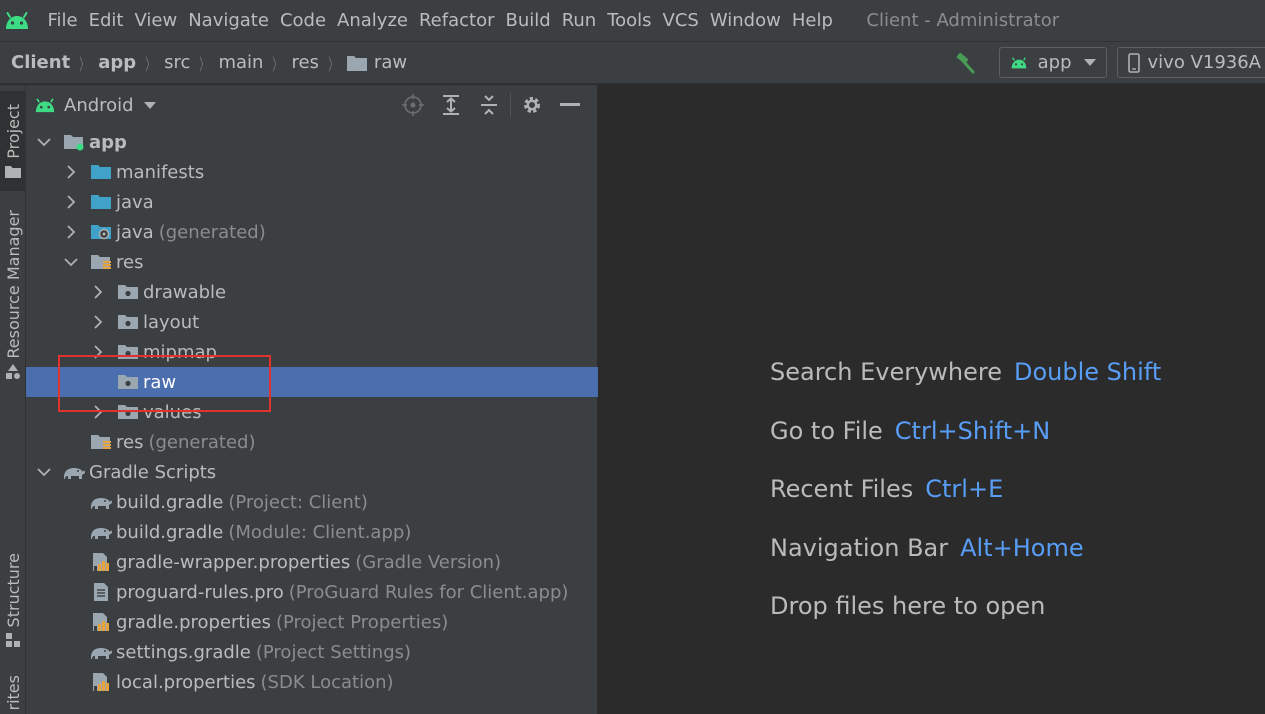 This screenshot has width=1265, height=714. I want to click on tree-row: res (generated), so click(312, 442).